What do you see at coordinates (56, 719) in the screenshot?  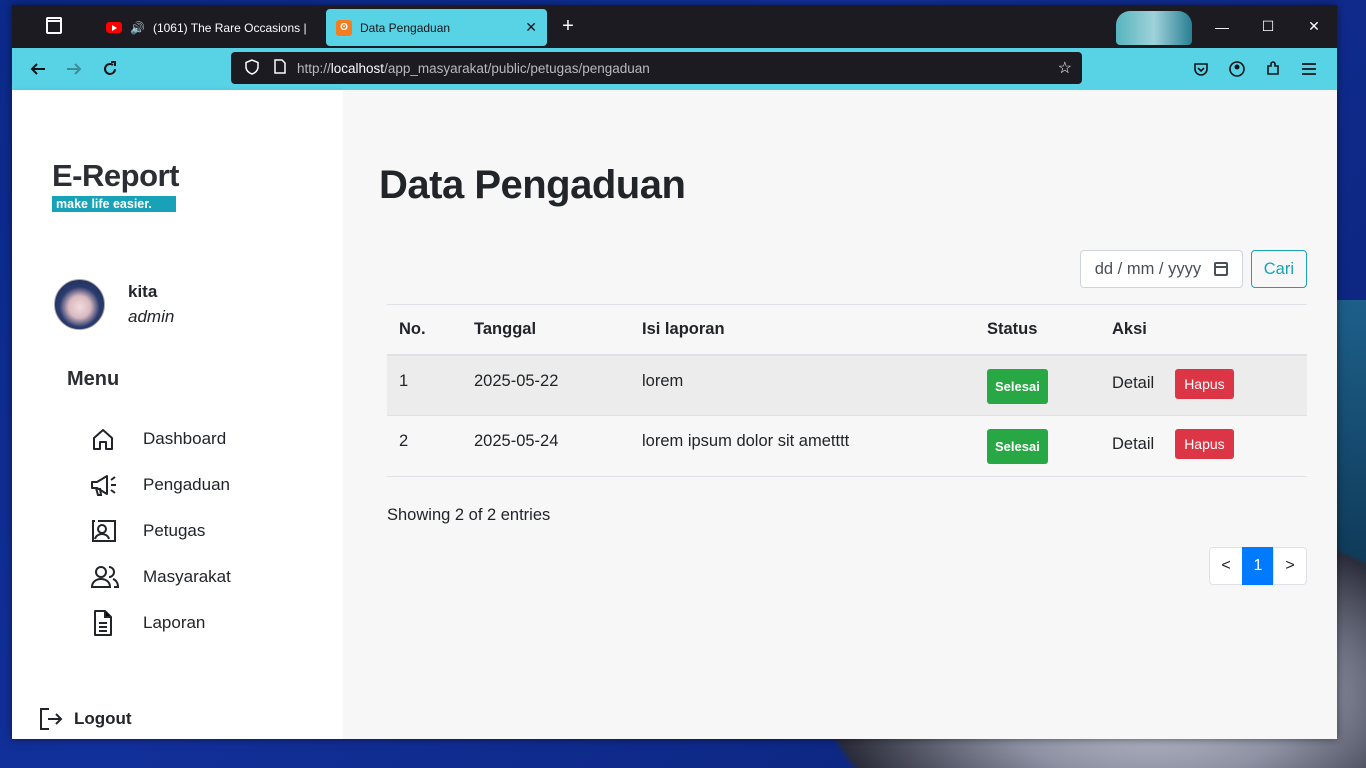 I see `logout-icon` at bounding box center [56, 719].